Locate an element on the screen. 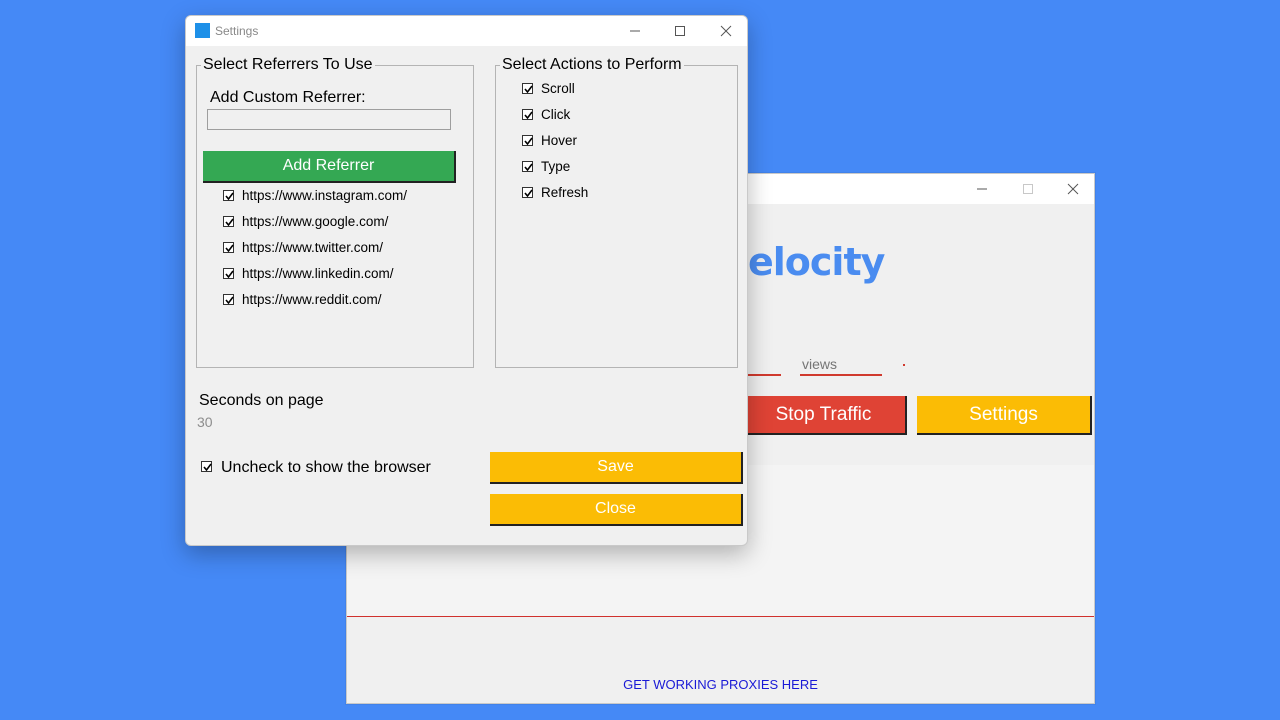  action-label: Refresh is located at coordinates (565, 192).